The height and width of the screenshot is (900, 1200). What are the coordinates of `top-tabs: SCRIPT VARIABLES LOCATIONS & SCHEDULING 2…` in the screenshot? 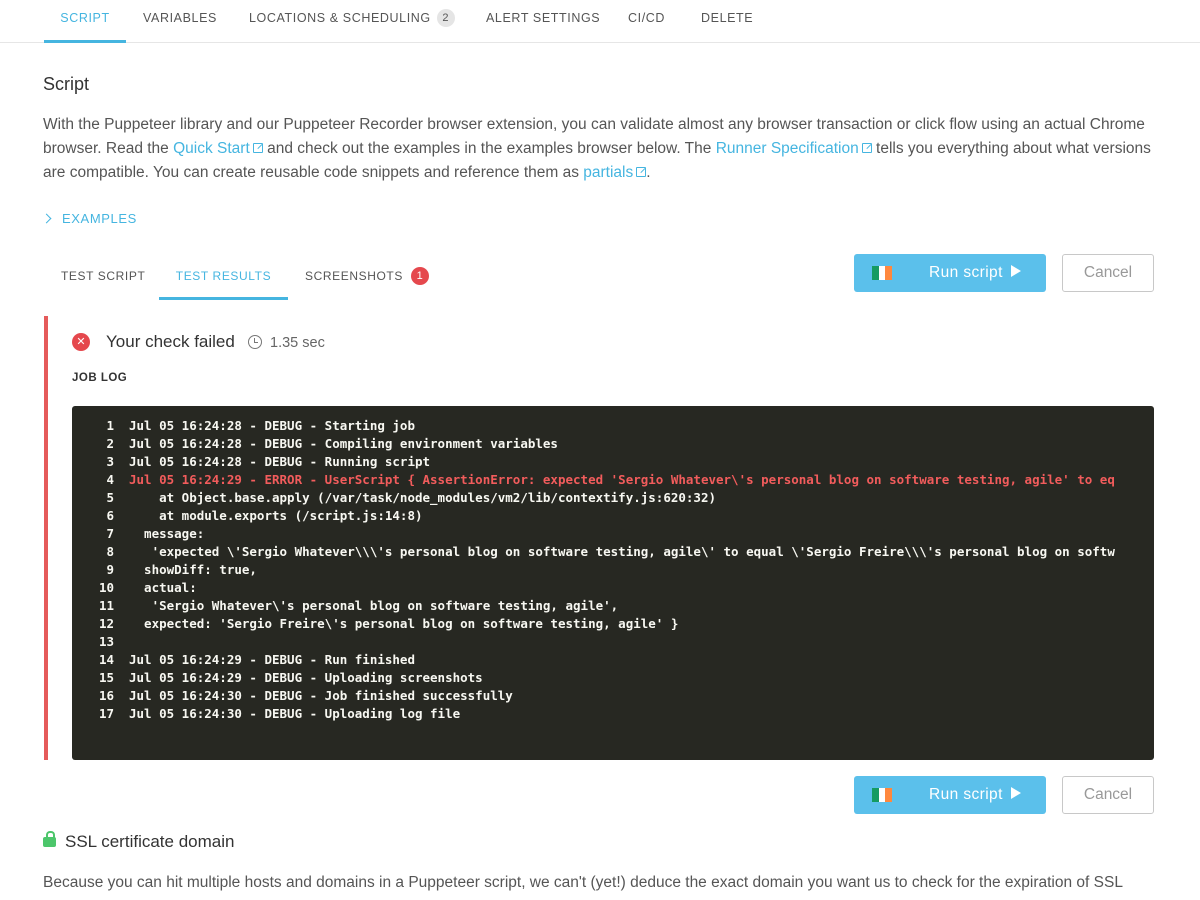 It's located at (600, 21).